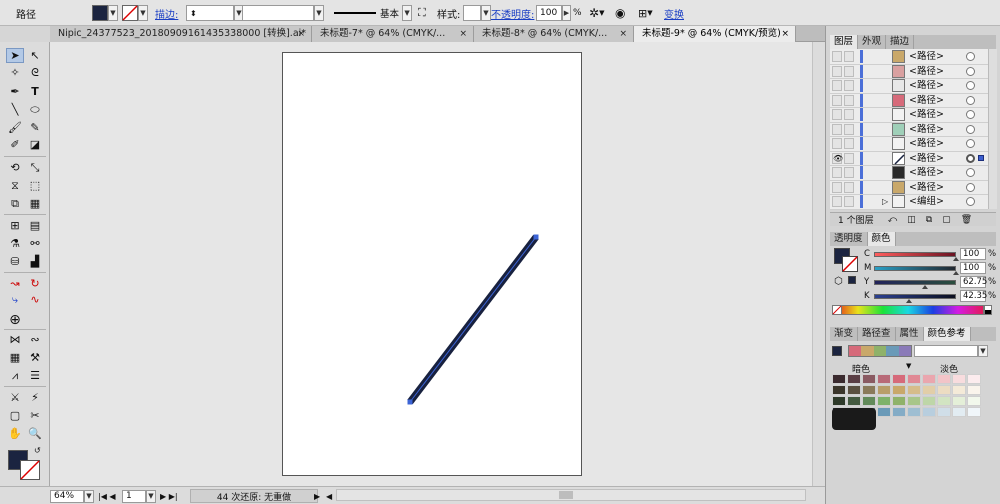  What do you see at coordinates (674, 13) in the screenshot?
I see `transform-link: 变换` at bounding box center [674, 13].